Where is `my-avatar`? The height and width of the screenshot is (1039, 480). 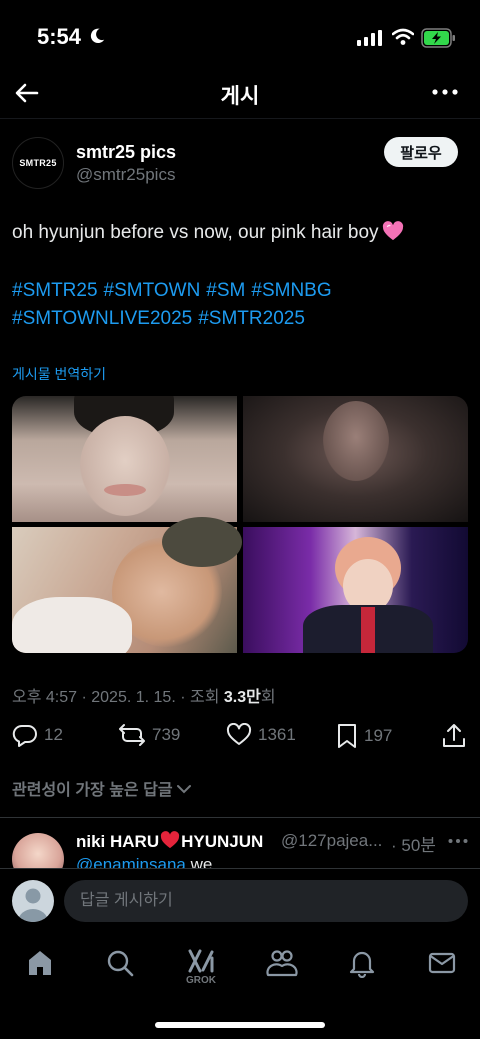
my-avatar is located at coordinates (33, 901).